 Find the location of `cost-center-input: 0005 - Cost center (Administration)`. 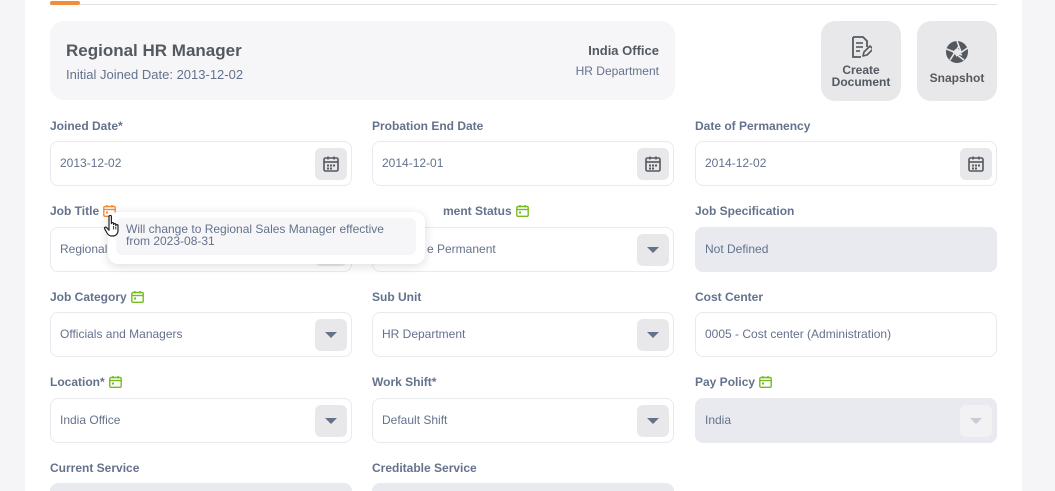

cost-center-input: 0005 - Cost center (Administration) is located at coordinates (846, 334).